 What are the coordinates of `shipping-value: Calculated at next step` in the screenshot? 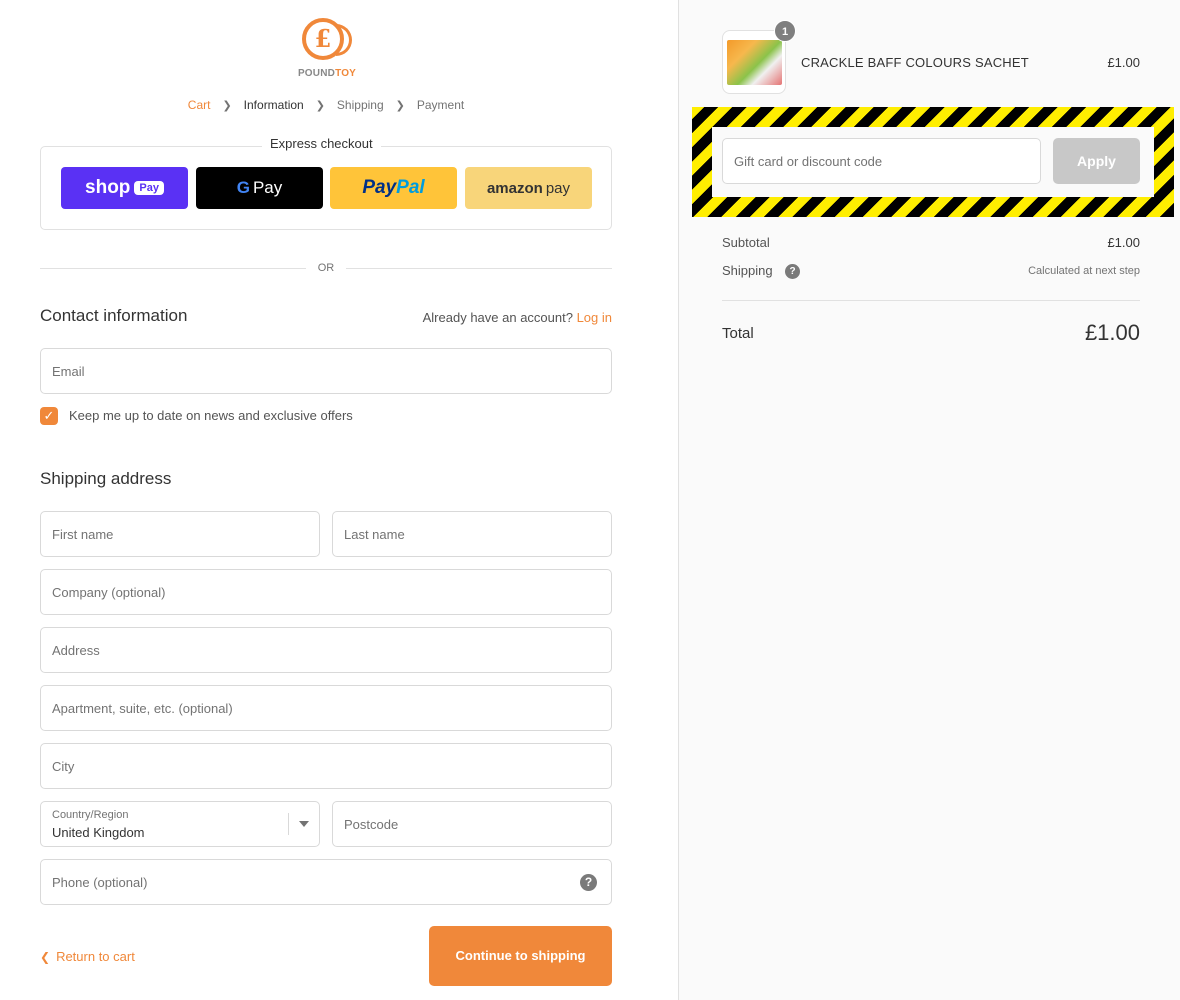 It's located at (1084, 271).